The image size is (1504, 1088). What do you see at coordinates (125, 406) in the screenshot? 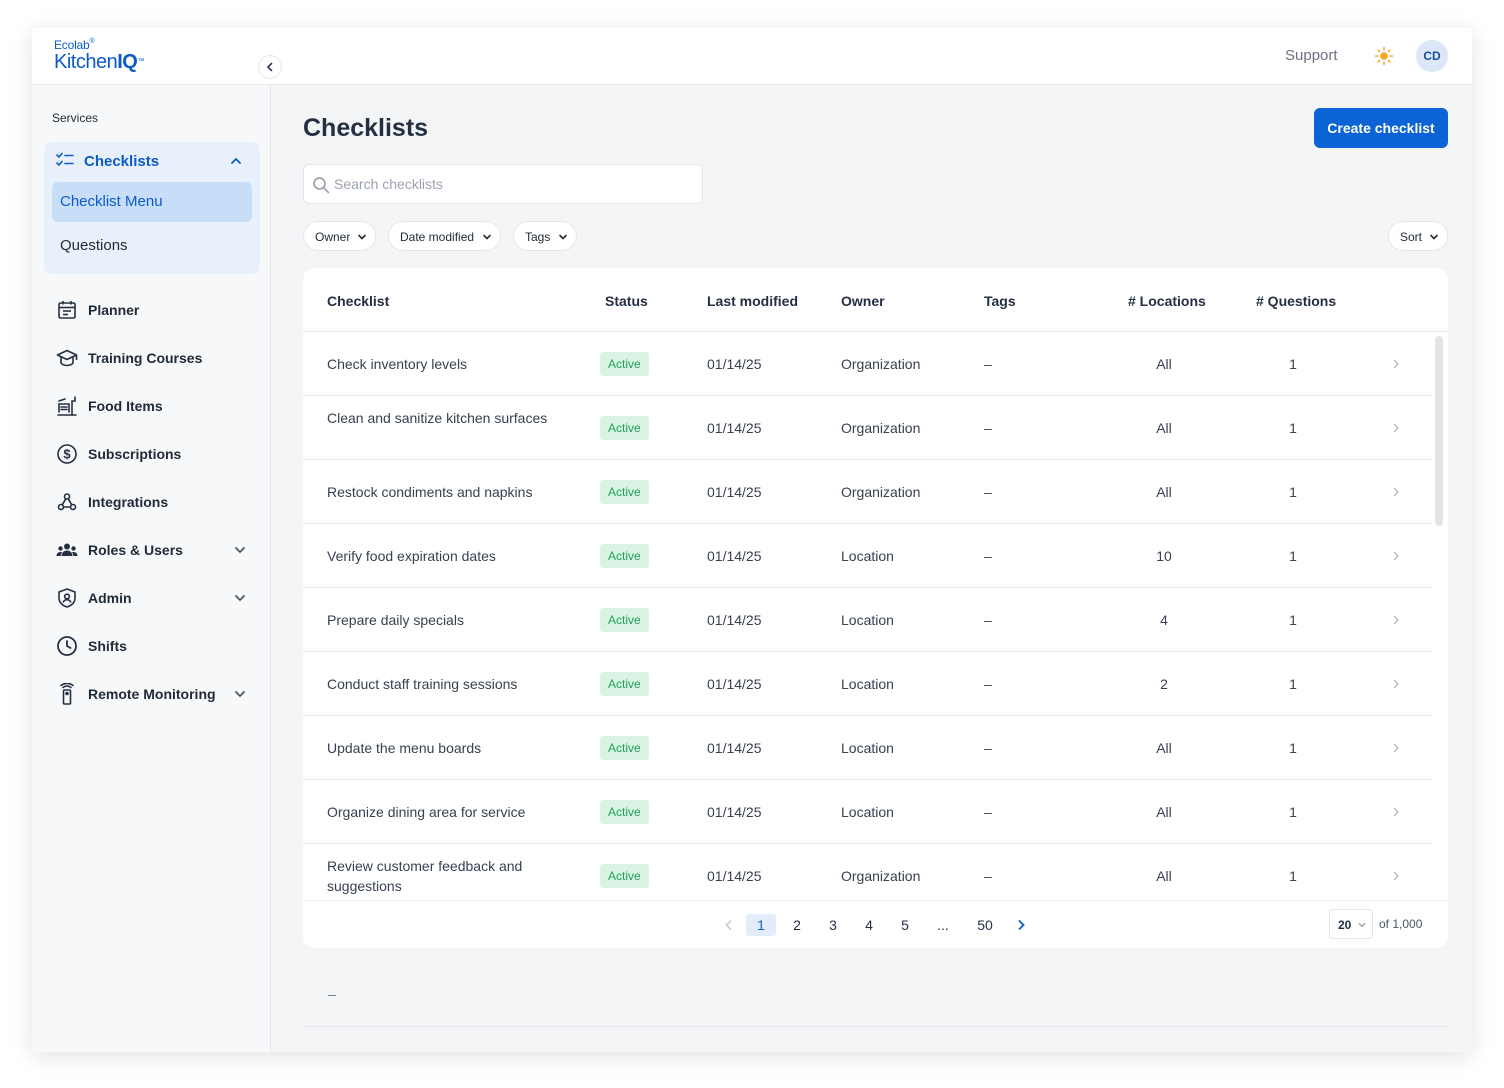
I see `sidebar-item-label: Food Items` at bounding box center [125, 406].